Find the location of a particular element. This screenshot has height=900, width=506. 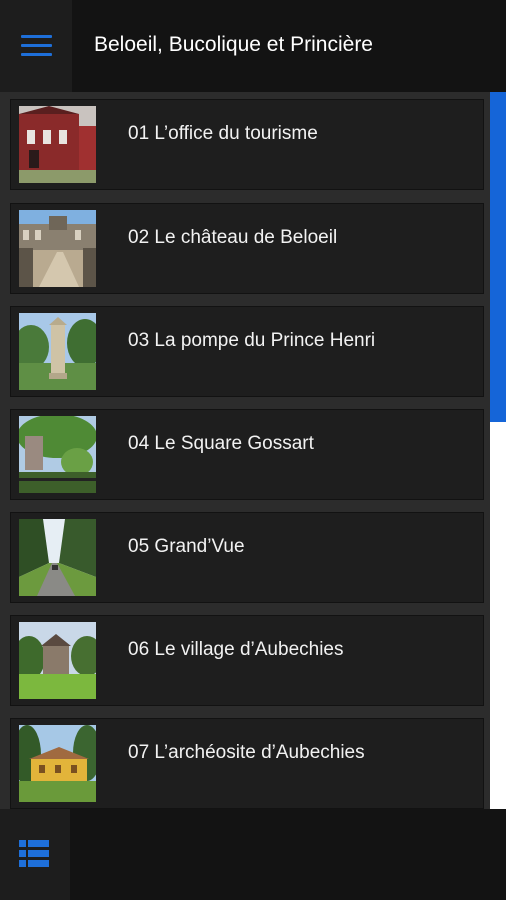

list-item: 04 Le Square Gossart is located at coordinates (247, 454).